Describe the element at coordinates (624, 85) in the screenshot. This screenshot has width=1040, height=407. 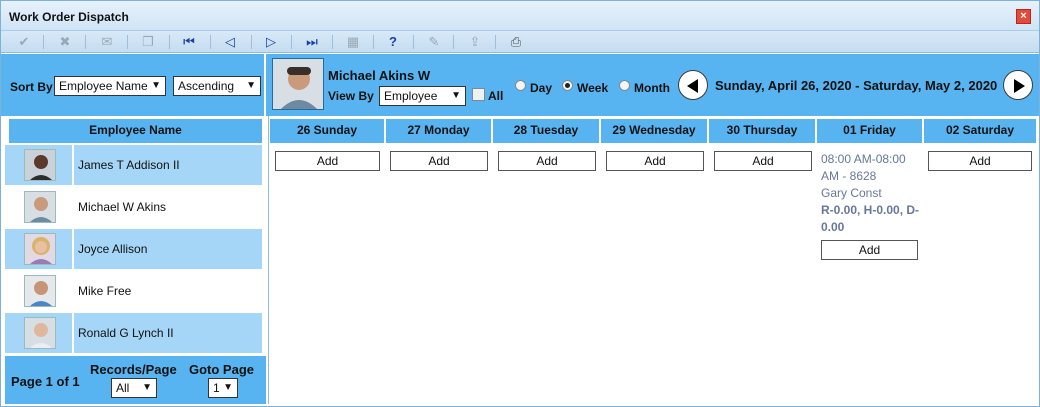
I see `month-radio` at that location.